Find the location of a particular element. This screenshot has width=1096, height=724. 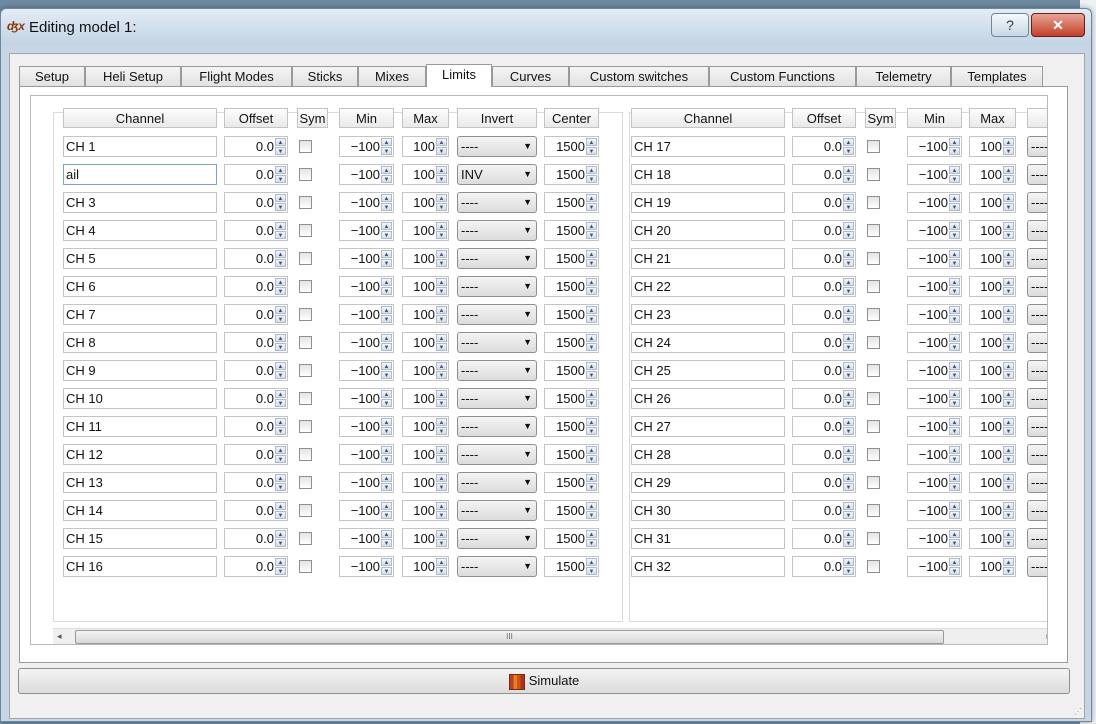

channel-name-input: CH 7 is located at coordinates (140, 314).